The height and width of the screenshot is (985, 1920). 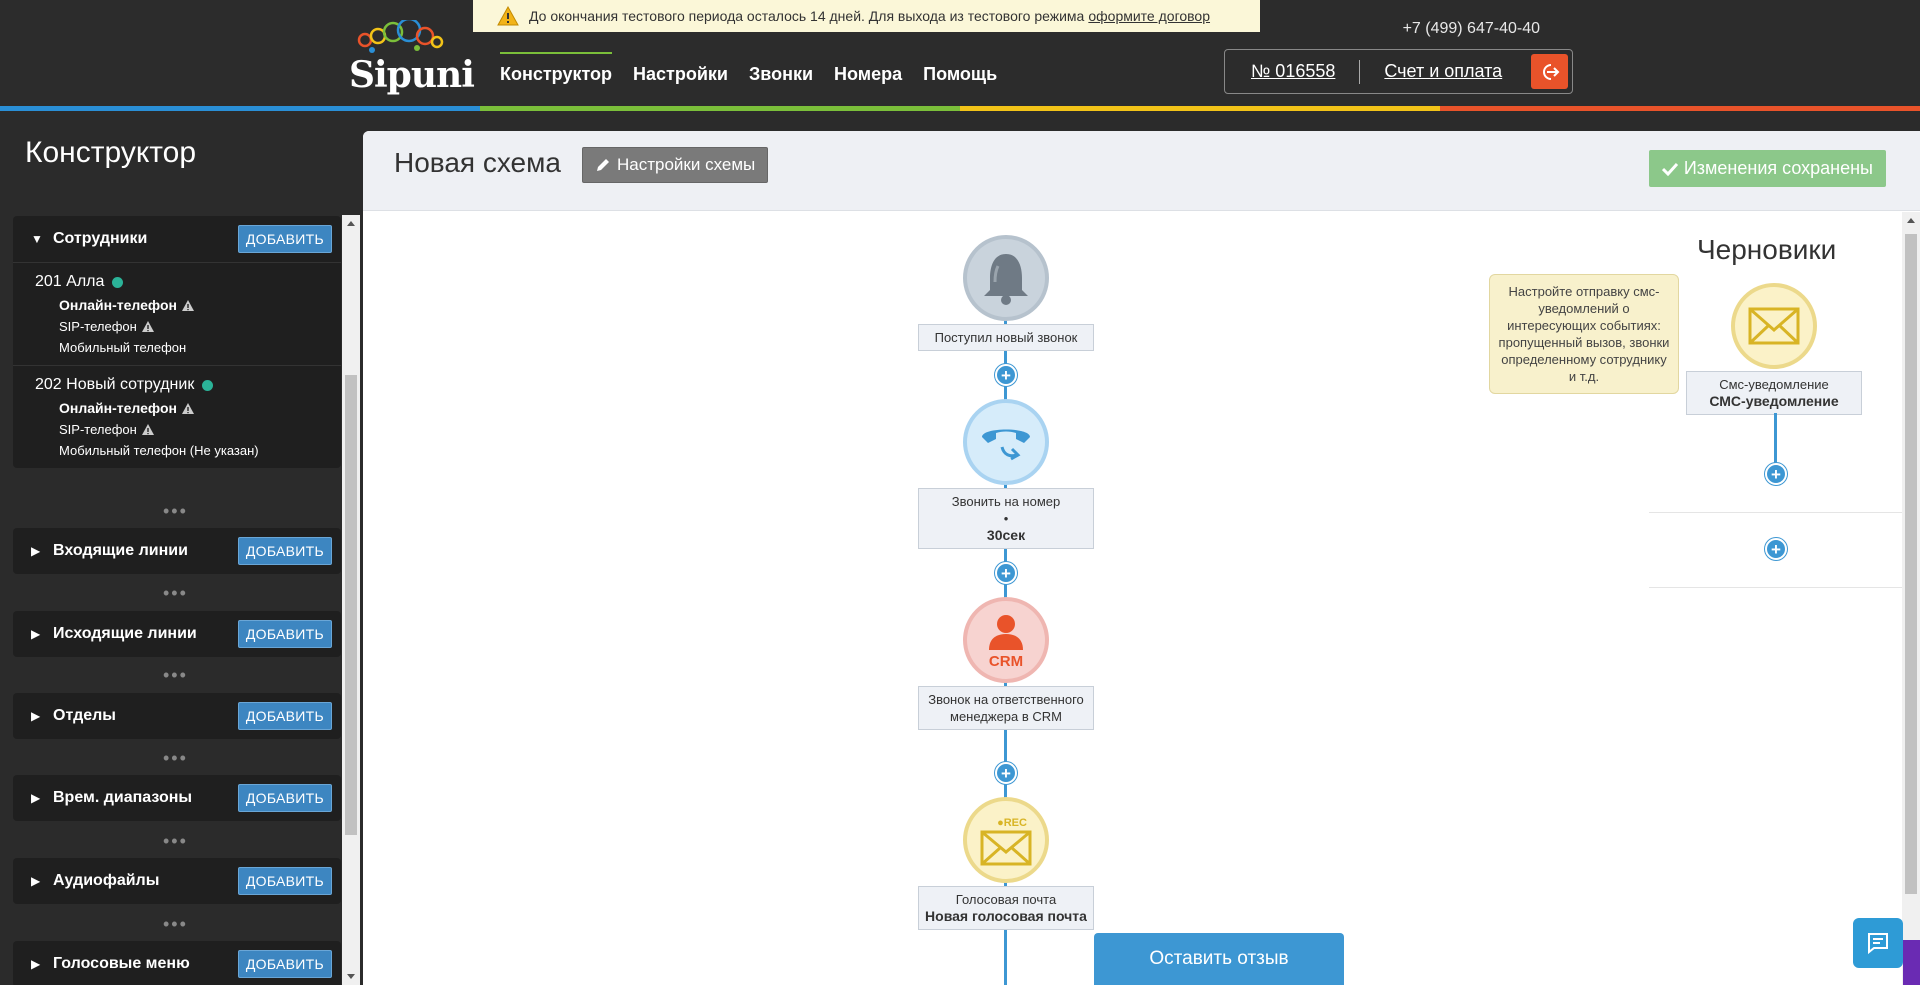 I want to click on incoming-call-node-icon, so click(x=1006, y=278).